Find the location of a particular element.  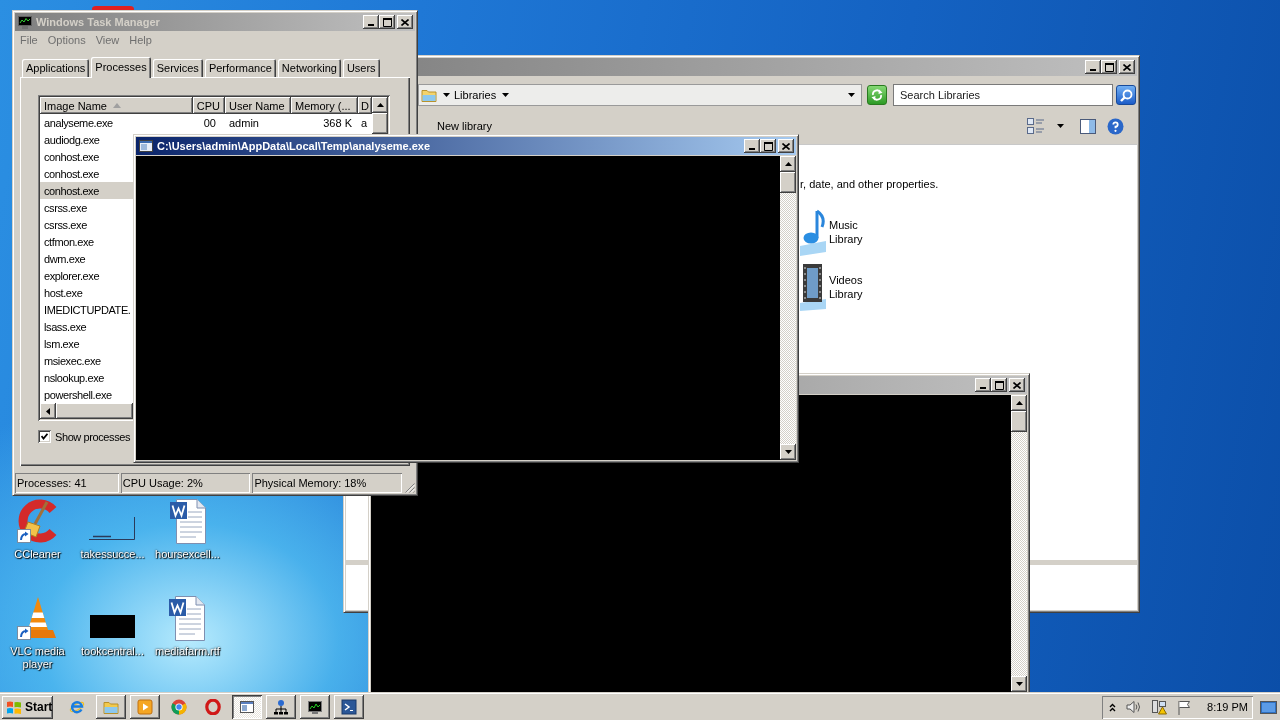

table-cell-text: 368 K is located at coordinates (337, 123).